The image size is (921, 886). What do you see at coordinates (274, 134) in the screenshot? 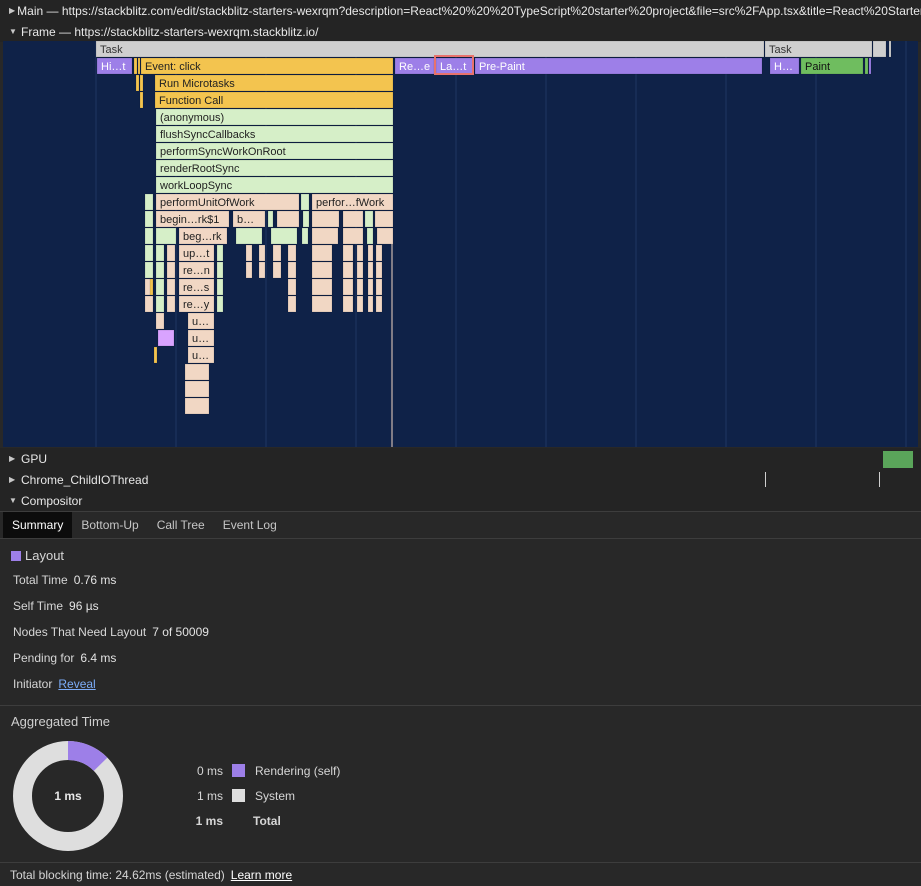
I see `flush-sync-callbacks: flushSyncCallbacks` at bounding box center [274, 134].